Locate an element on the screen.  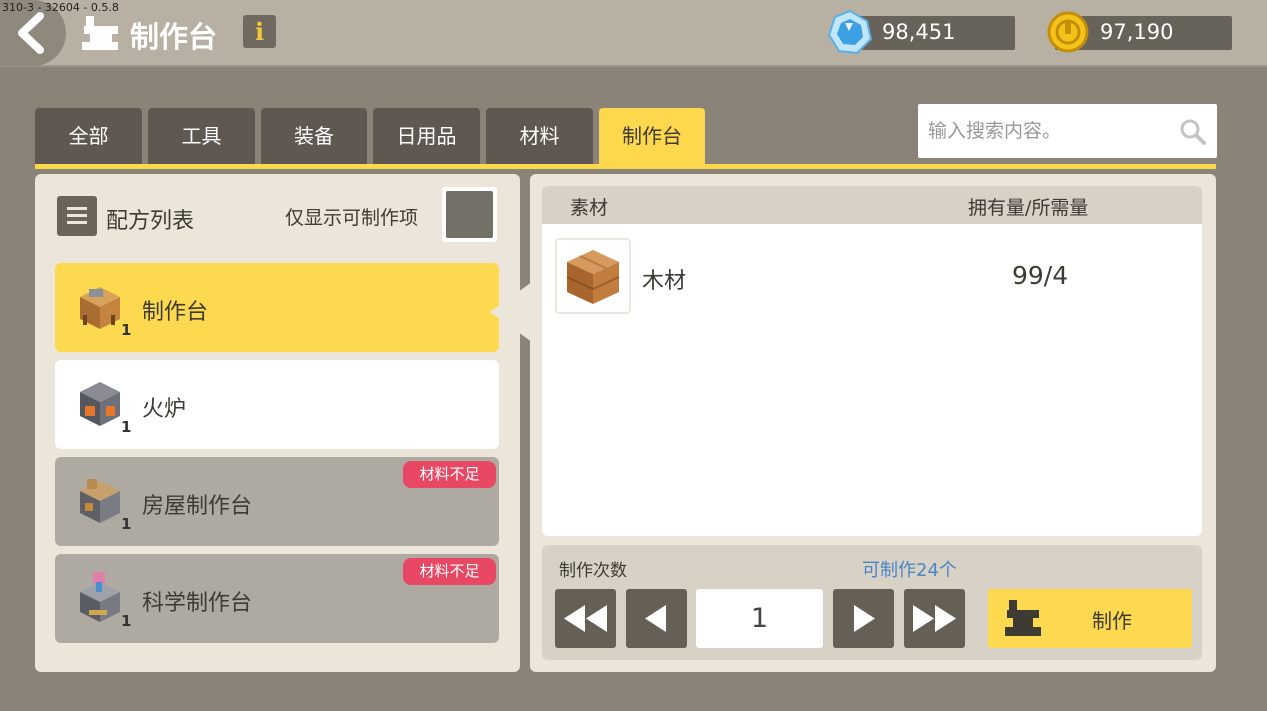
gem-count: 98,451 is located at coordinates (919, 32).